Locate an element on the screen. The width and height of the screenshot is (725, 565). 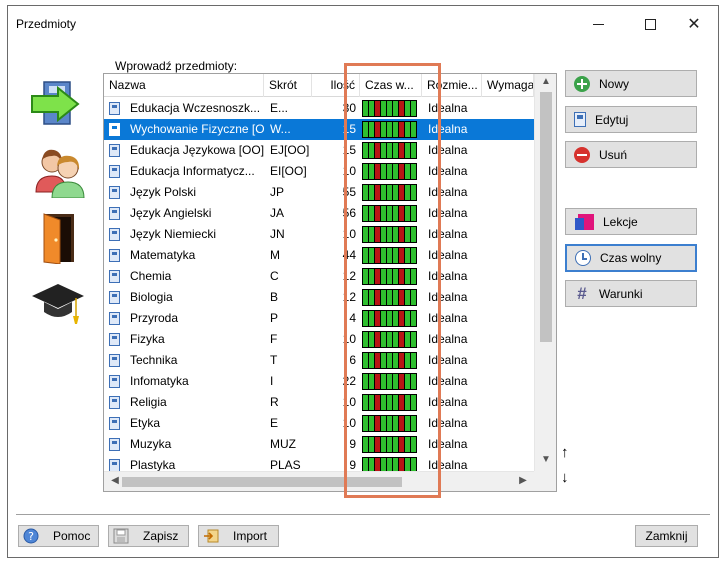
lessons-icon is located at coordinates (584, 221).